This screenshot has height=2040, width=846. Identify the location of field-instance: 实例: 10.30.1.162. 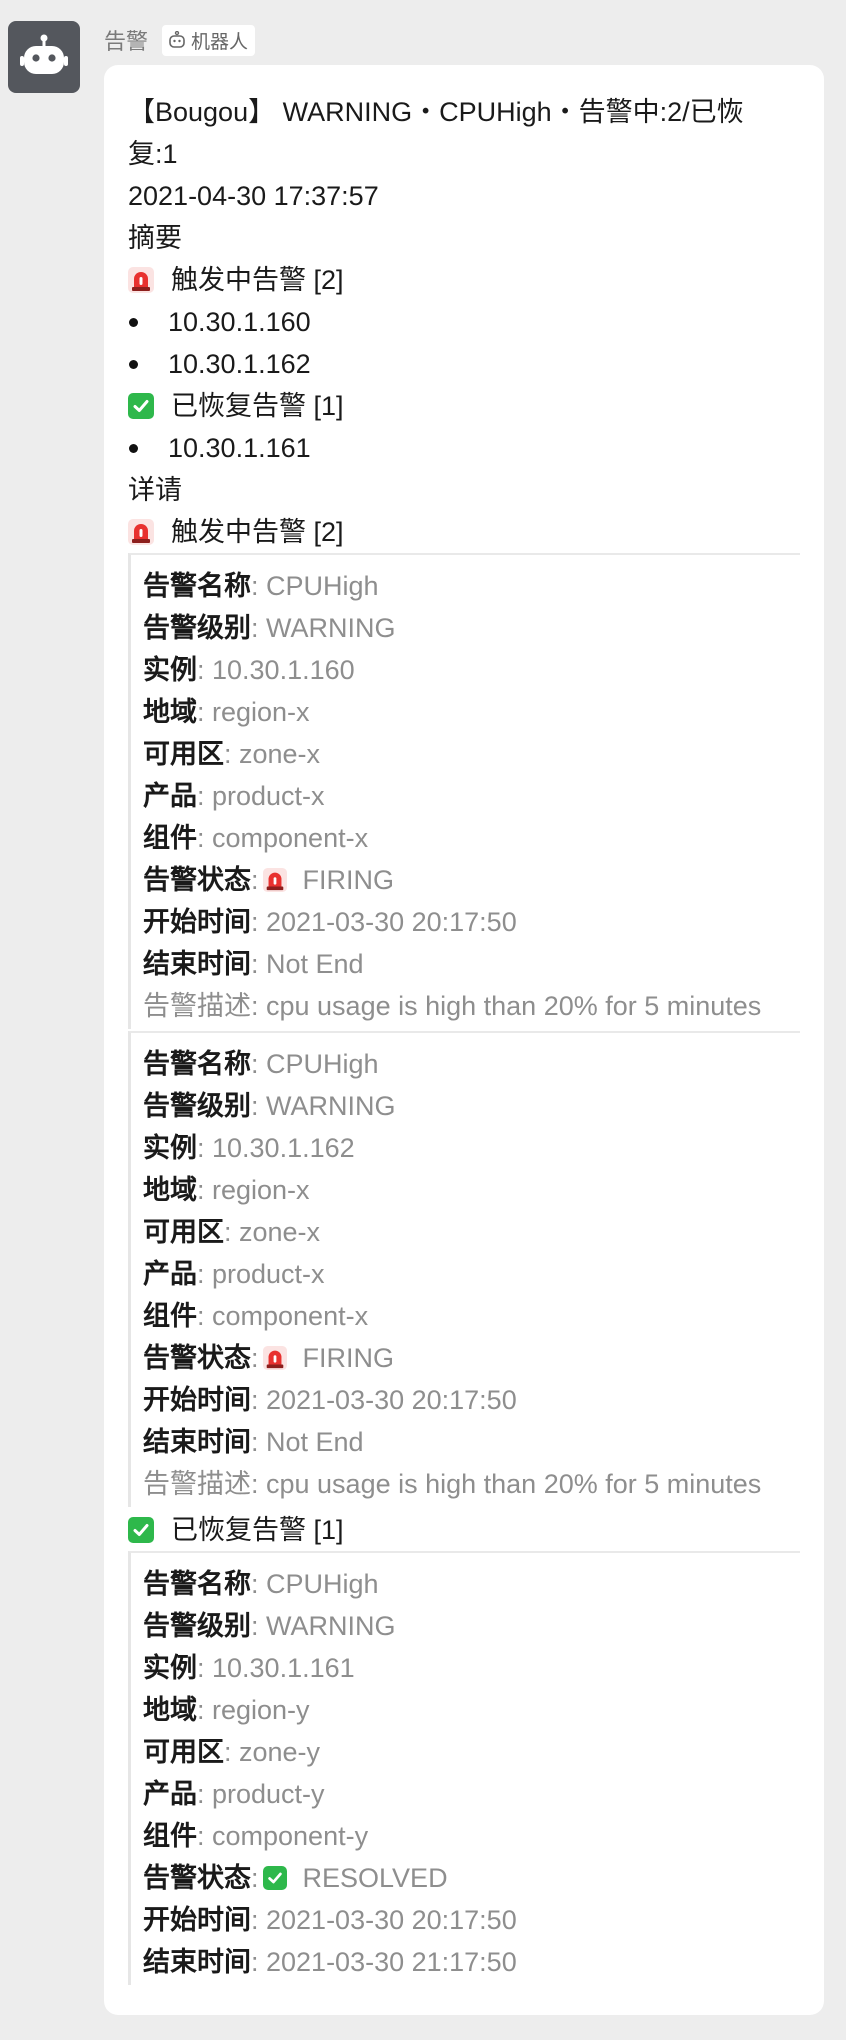
(249, 1148).